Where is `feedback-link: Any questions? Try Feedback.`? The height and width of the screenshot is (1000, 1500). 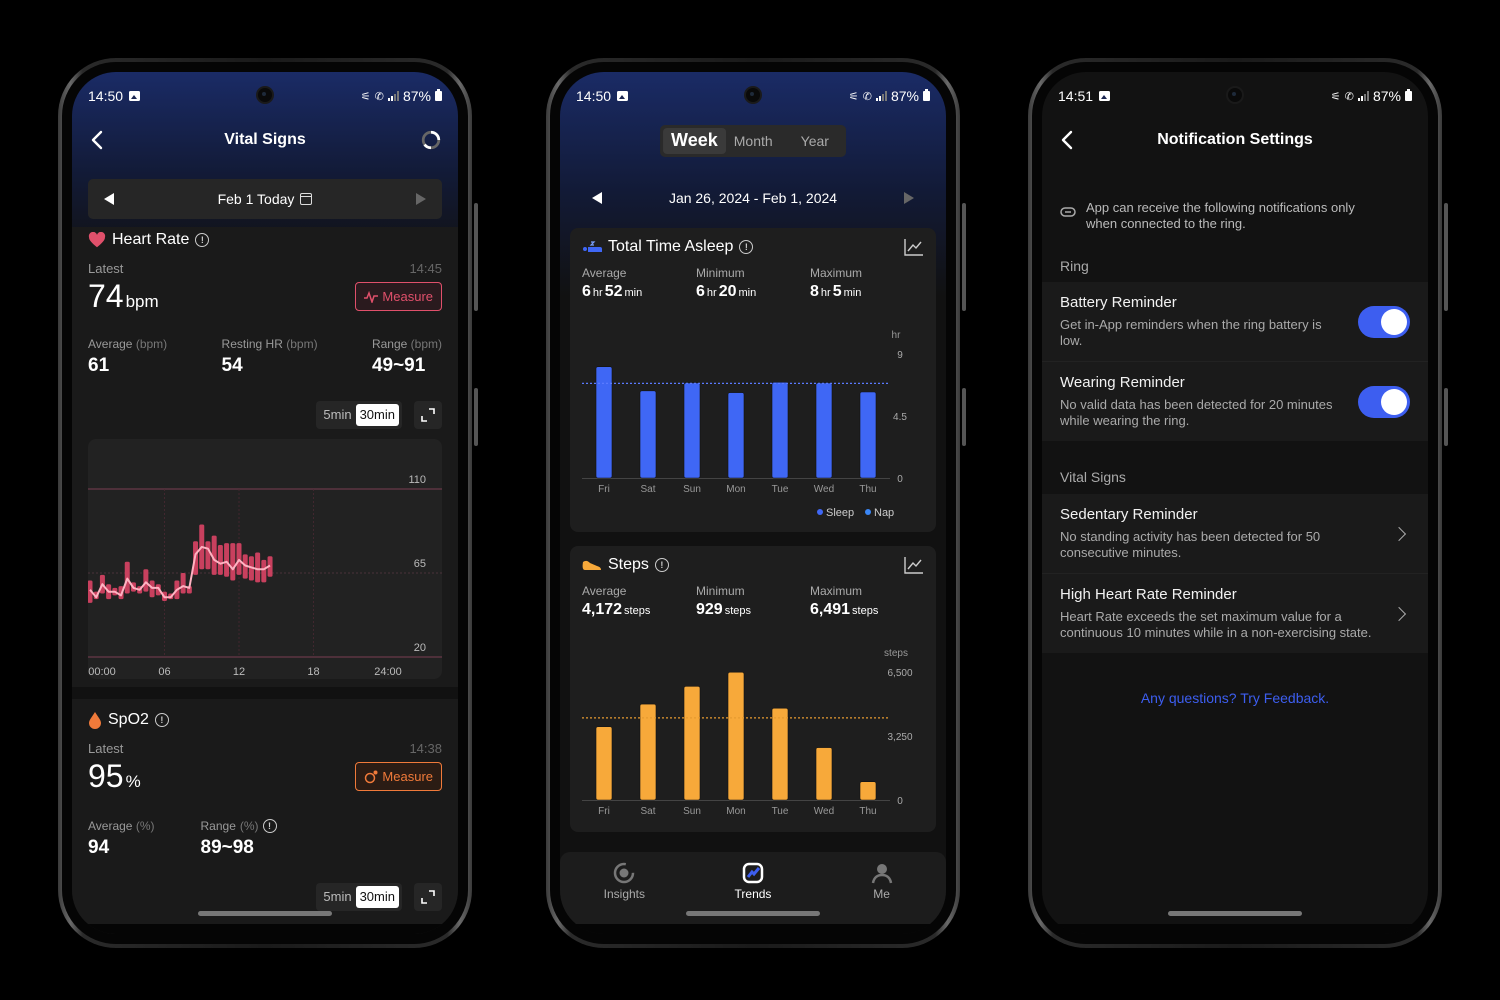
feedback-link: Any questions? Try Feedback. is located at coordinates (1235, 698).